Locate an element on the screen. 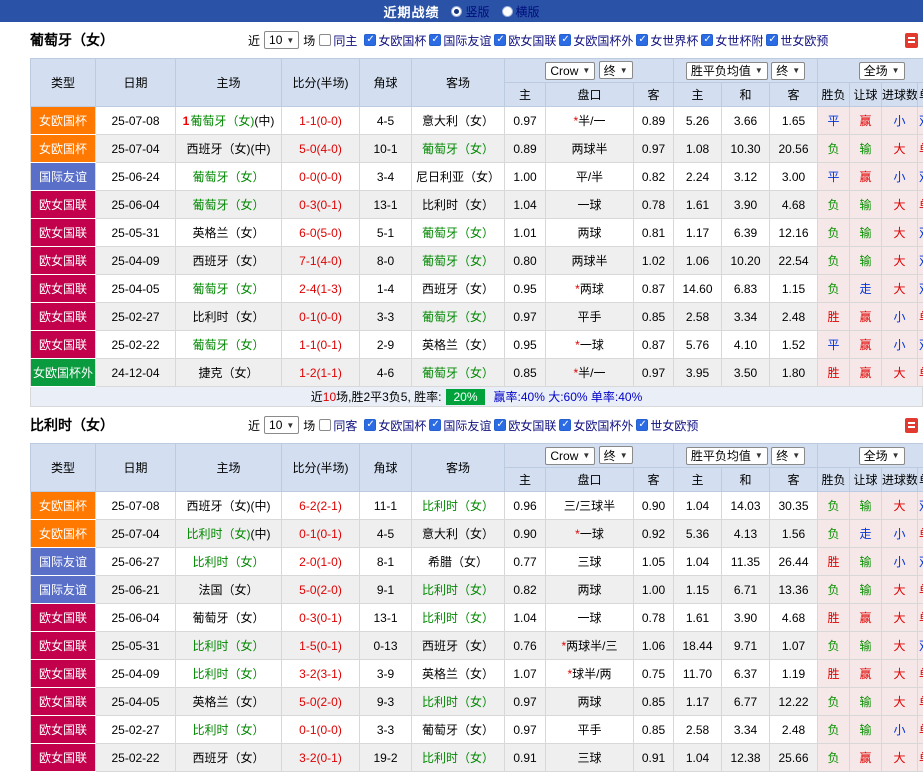 This screenshot has width=923, height=772. col-header-corner: 角球 is located at coordinates (386, 83).